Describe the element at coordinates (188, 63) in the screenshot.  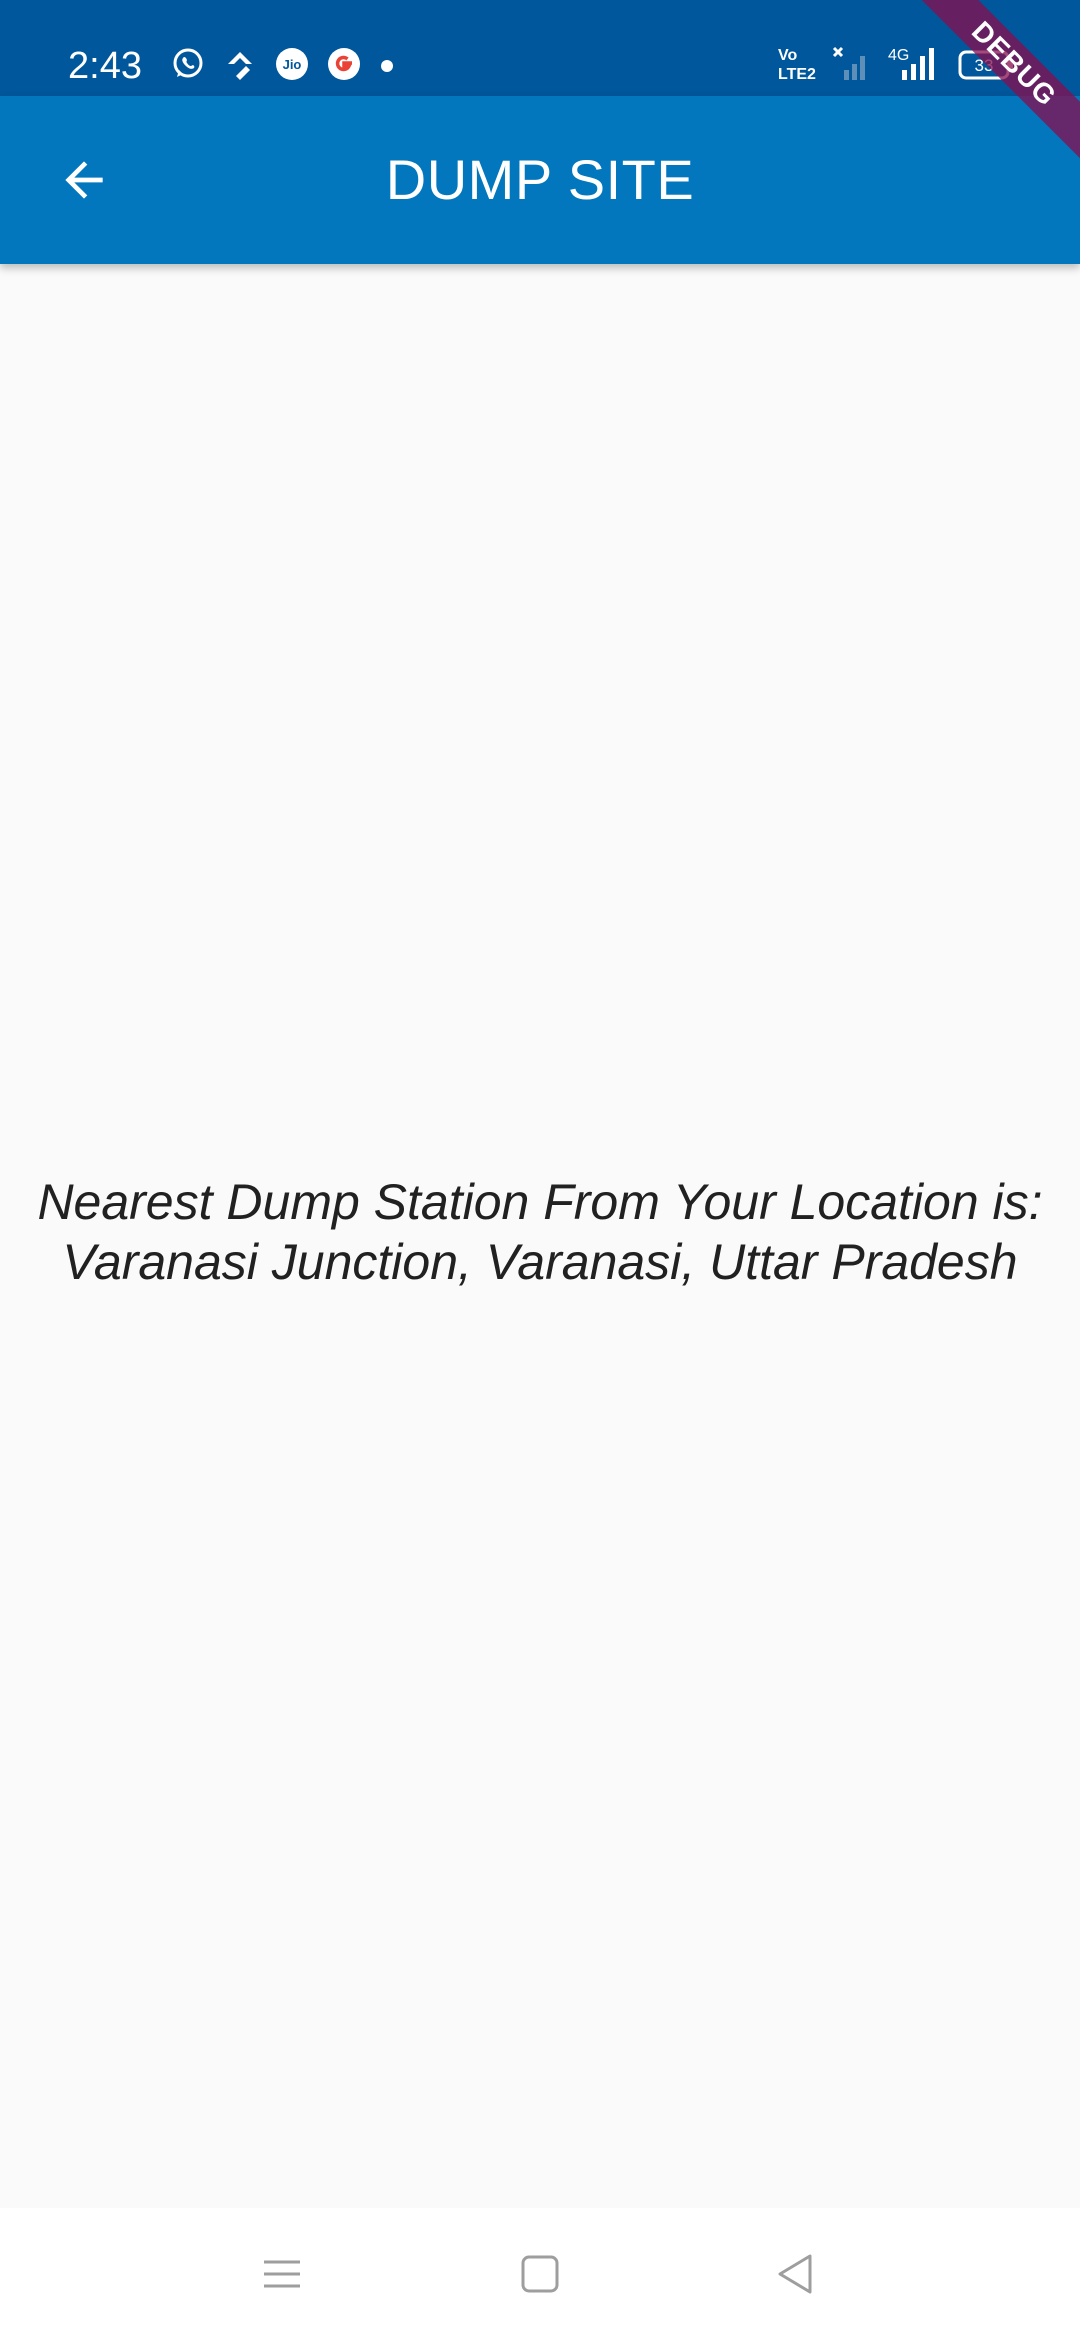
I see `whatsapp-icon` at that location.